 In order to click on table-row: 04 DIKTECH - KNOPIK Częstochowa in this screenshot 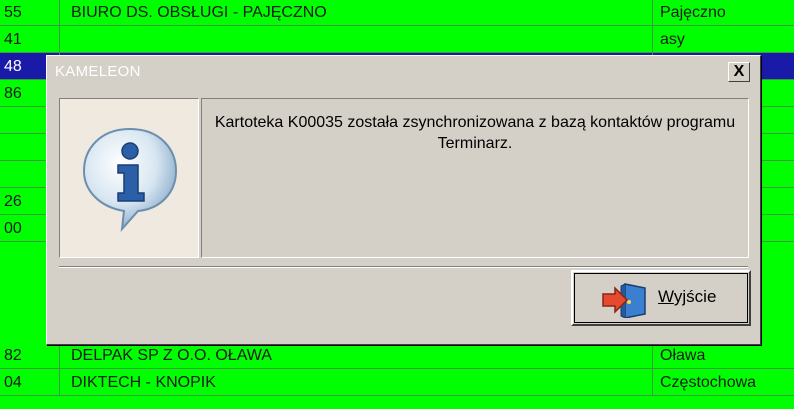, I will do `click(397, 382)`.